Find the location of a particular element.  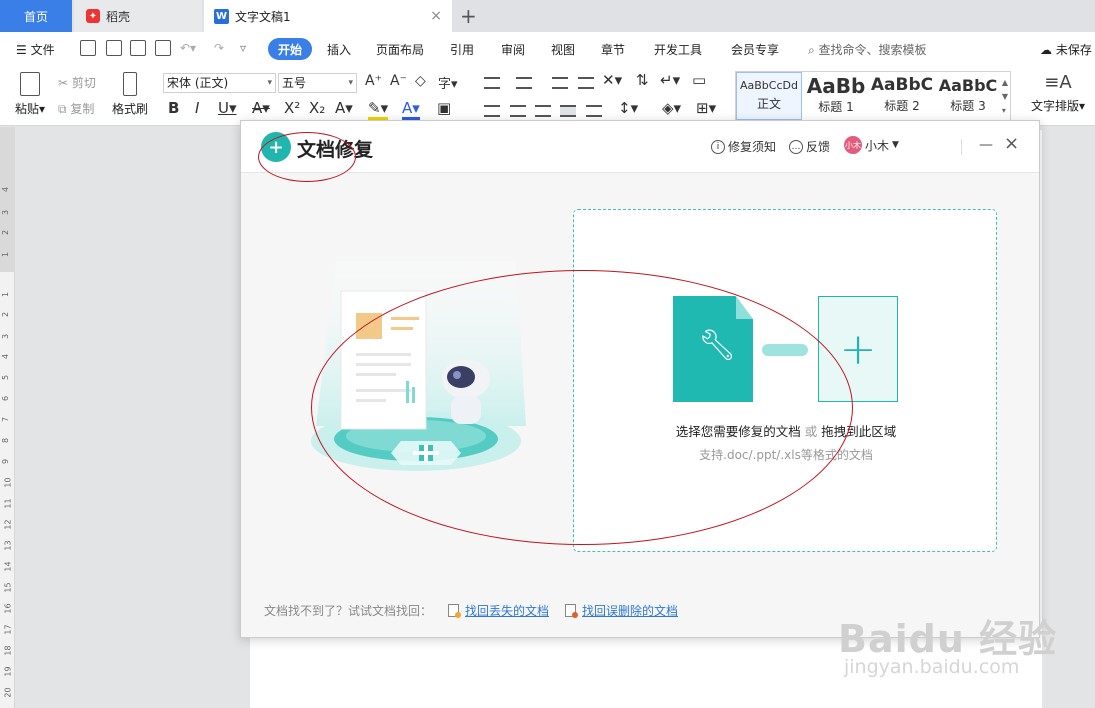

sort-icon: ⇅ is located at coordinates (642, 80).